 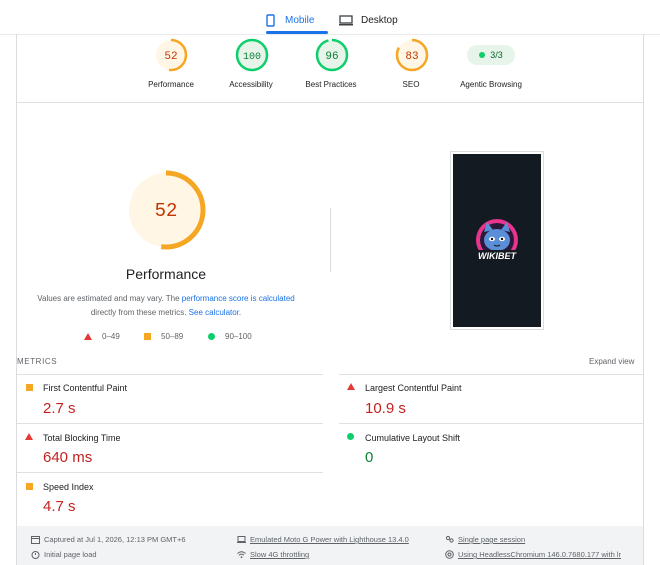 I want to click on score-gauge-accessibility: 100, so click(x=252, y=55).